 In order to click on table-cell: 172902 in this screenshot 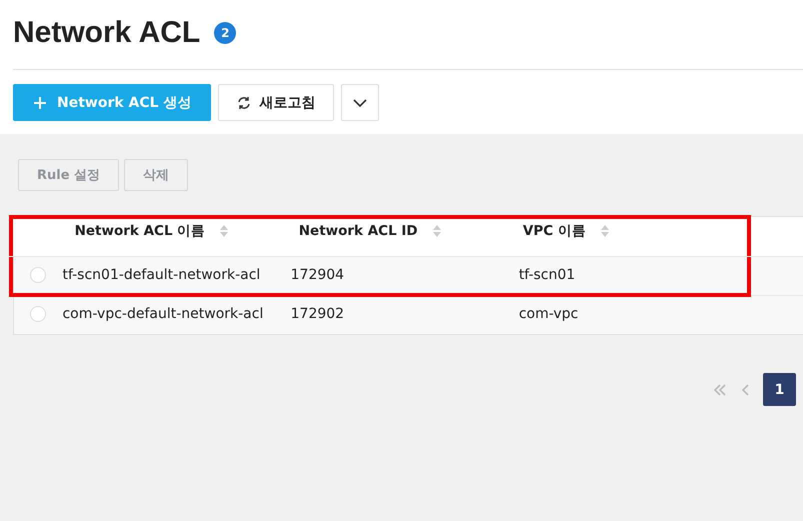, I will do `click(317, 314)`.